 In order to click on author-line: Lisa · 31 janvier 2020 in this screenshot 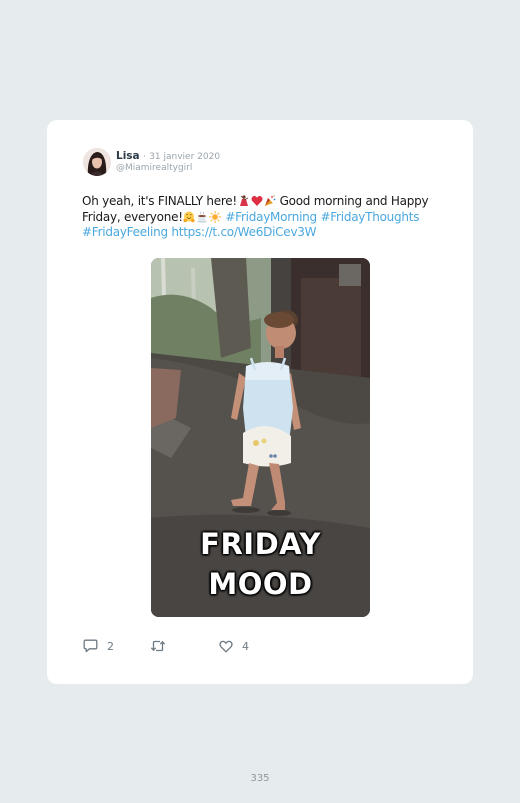, I will do `click(168, 156)`.